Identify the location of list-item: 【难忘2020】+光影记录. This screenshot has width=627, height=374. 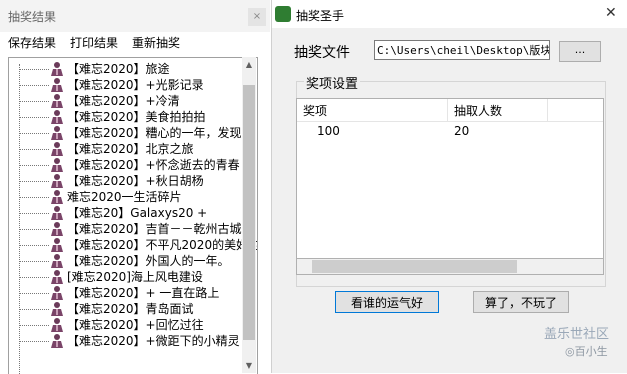
(129, 85).